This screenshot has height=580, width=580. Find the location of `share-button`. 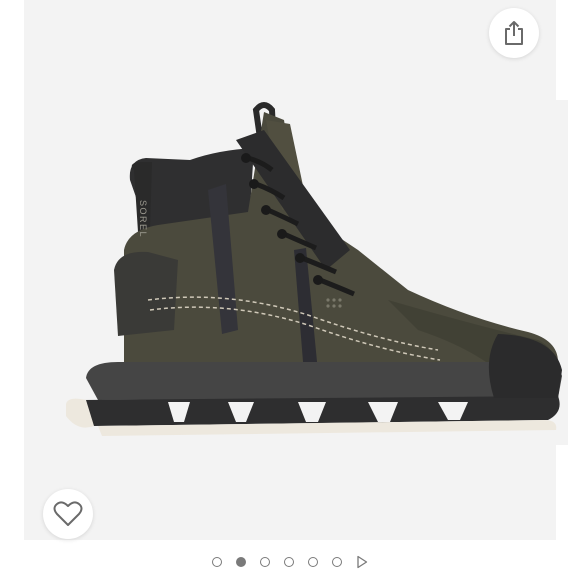

share-button is located at coordinates (514, 33).